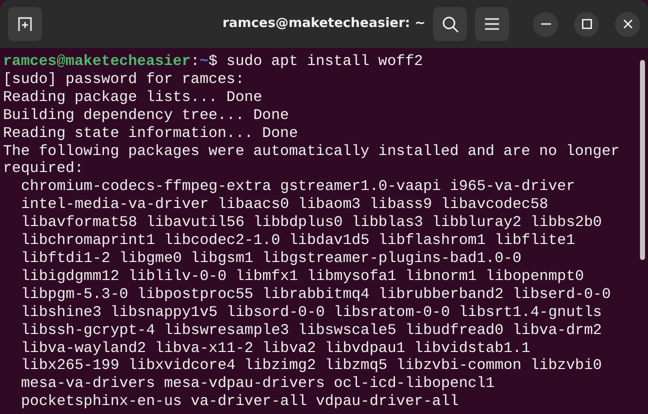 This screenshot has height=414, width=648. I want to click on package-list-line: libshine3 libsnappy1v5 libsord-0-0 libsratom-0-0 libsrt1.4-gnutls, so click(311, 313).